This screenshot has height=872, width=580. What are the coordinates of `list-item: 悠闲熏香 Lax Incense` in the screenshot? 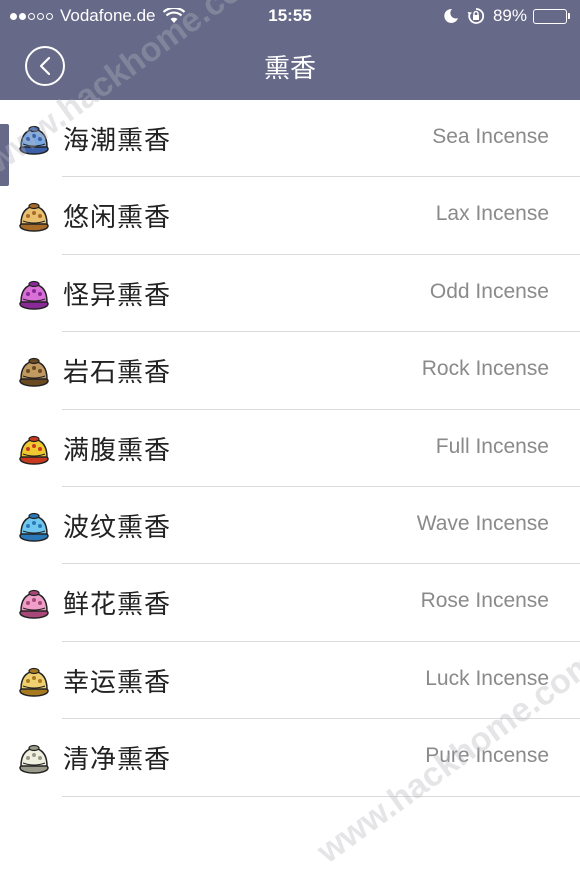 It's located at (290, 216).